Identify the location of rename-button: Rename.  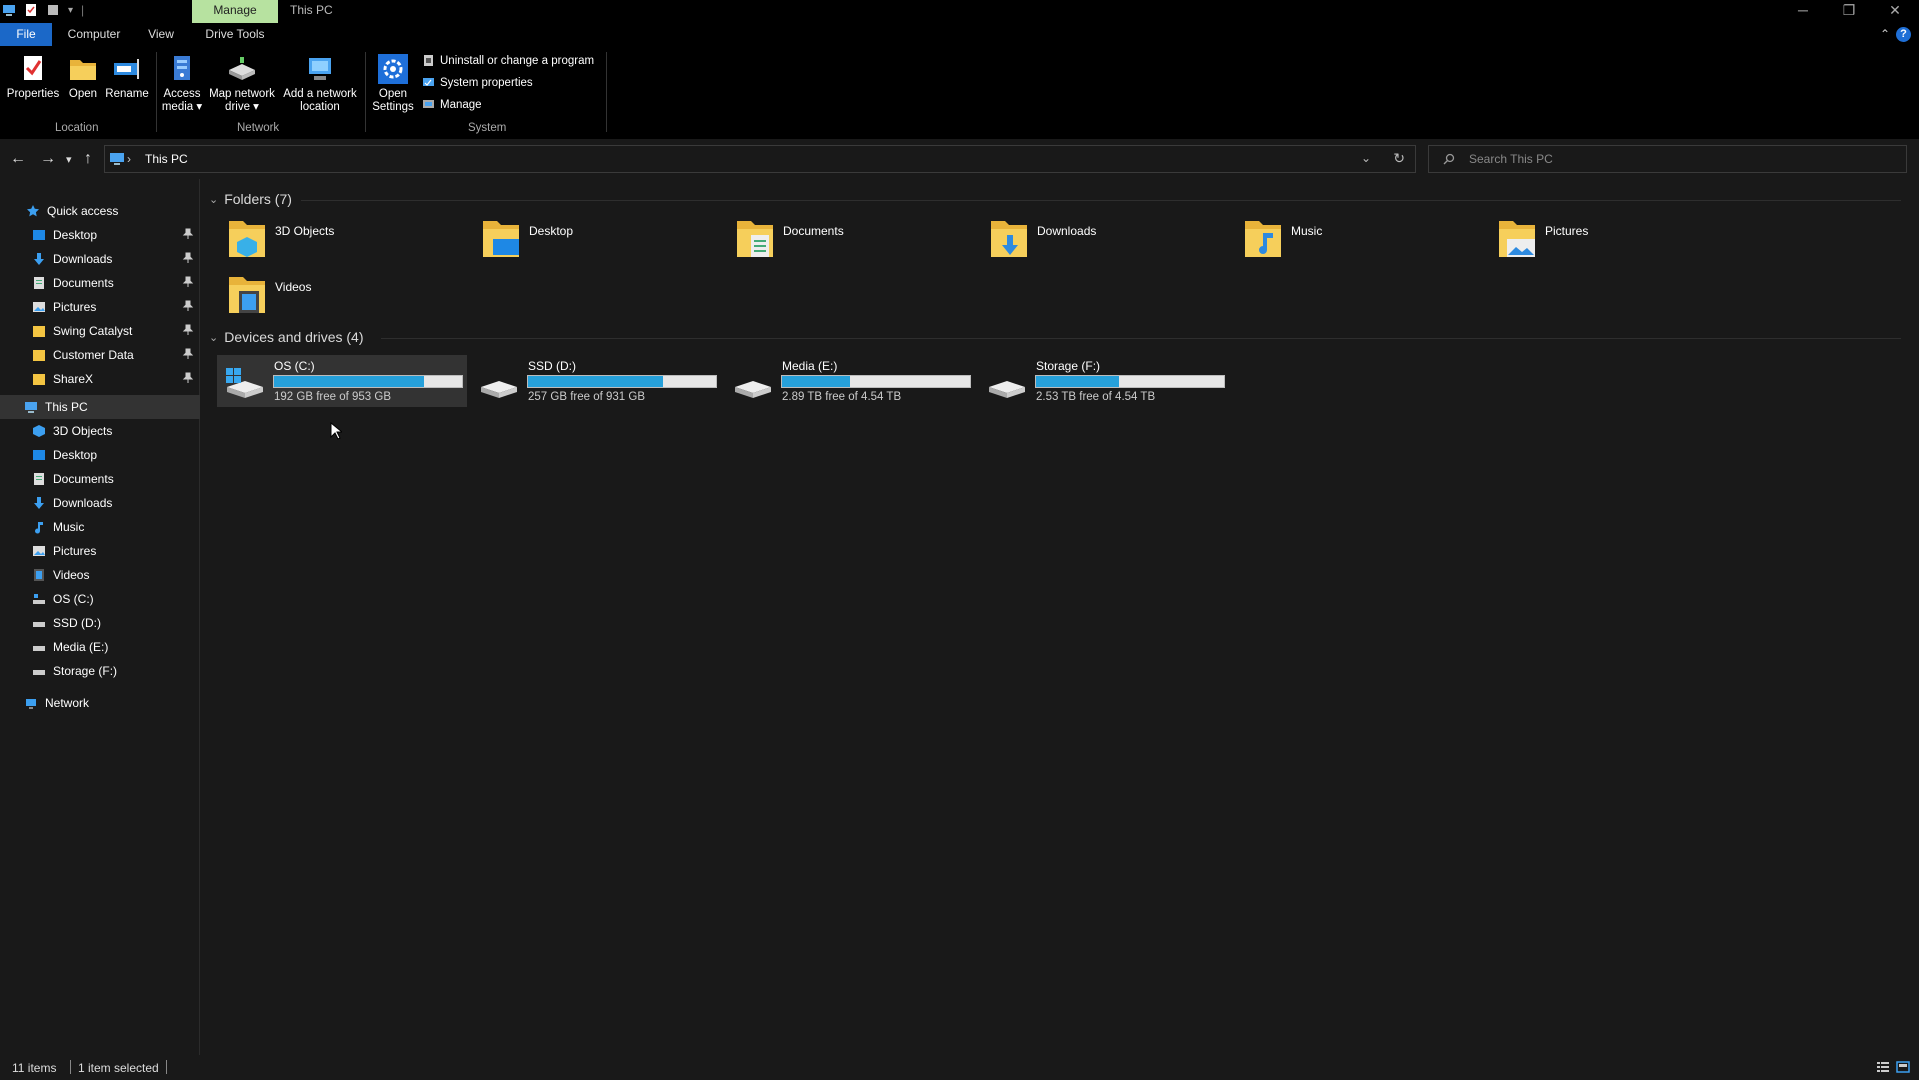
(127, 77).